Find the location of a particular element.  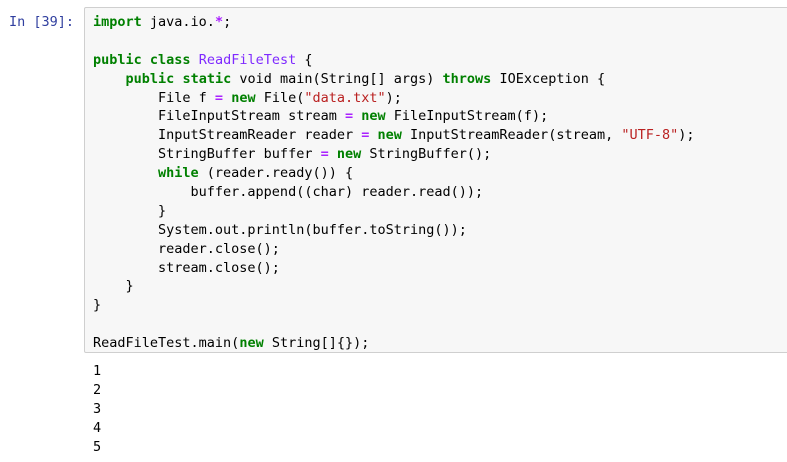

code-token: static is located at coordinates (207, 78).